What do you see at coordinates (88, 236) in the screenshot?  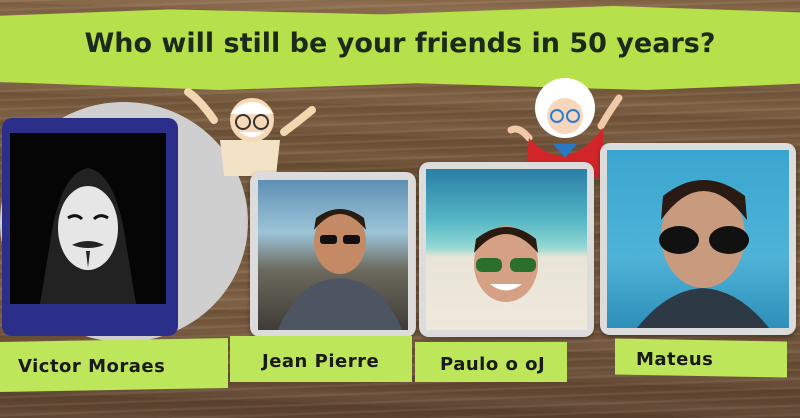 I see `anonymous-mask-icon` at bounding box center [88, 236].